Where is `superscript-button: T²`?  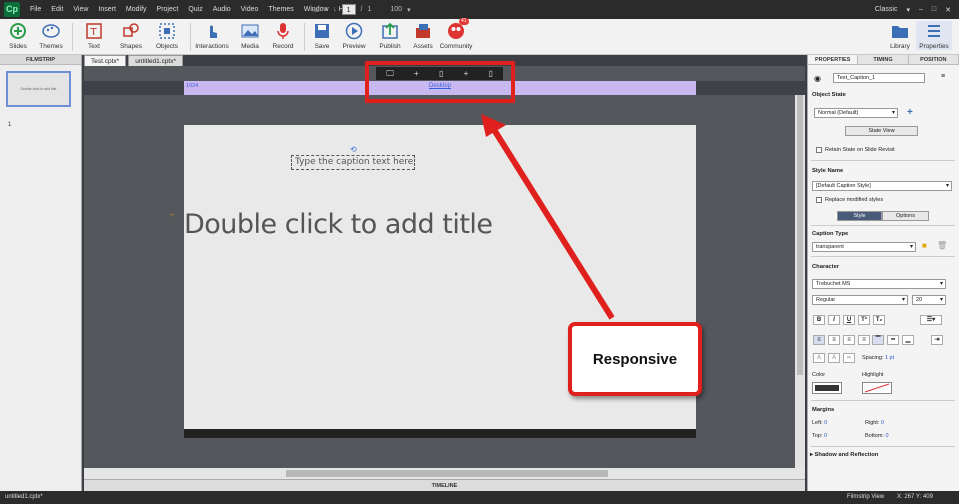 superscript-button: T² is located at coordinates (864, 320).